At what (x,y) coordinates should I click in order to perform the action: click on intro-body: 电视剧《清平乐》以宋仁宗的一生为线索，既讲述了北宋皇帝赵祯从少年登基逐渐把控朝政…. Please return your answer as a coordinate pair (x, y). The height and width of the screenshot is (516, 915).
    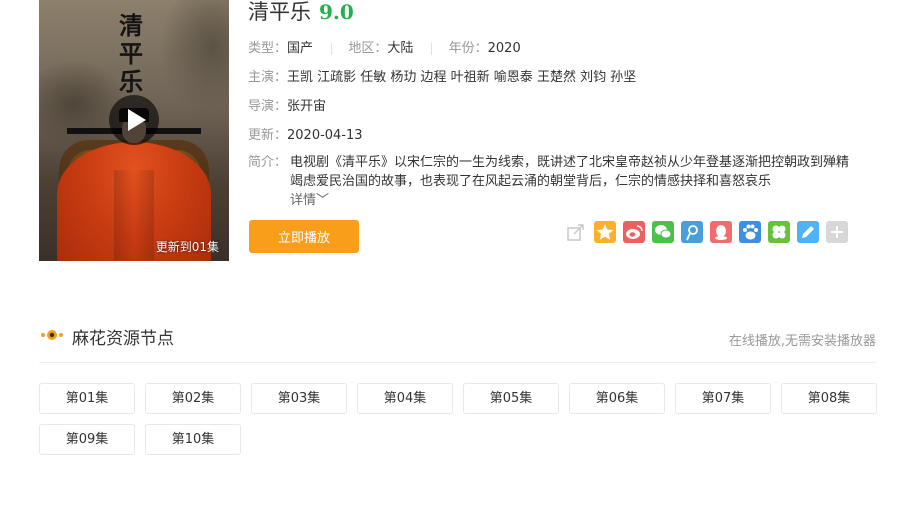
    Looking at the image, I should click on (570, 172).